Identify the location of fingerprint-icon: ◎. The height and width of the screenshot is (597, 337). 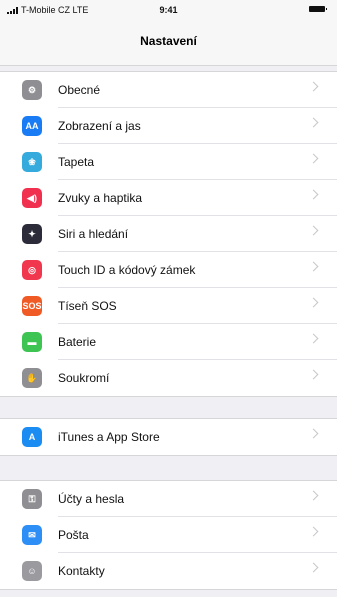
(32, 270).